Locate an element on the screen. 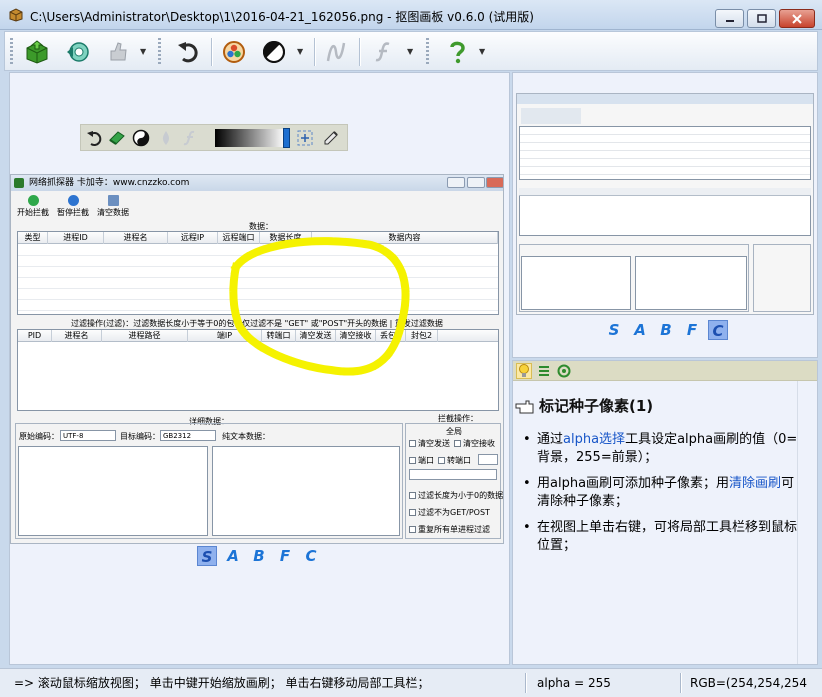 The height and width of the screenshot is (697, 822). embedded-pause-button: 暂停拦截 is located at coordinates (73, 208).